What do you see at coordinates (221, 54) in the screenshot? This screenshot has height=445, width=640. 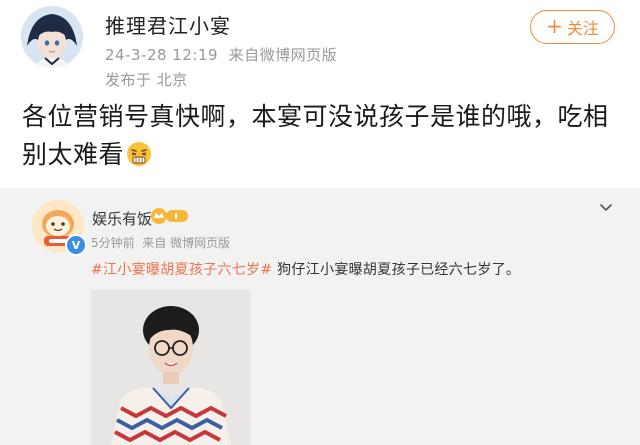 I see `post-meta: 24-3-28 12:19 来自微博网页版` at bounding box center [221, 54].